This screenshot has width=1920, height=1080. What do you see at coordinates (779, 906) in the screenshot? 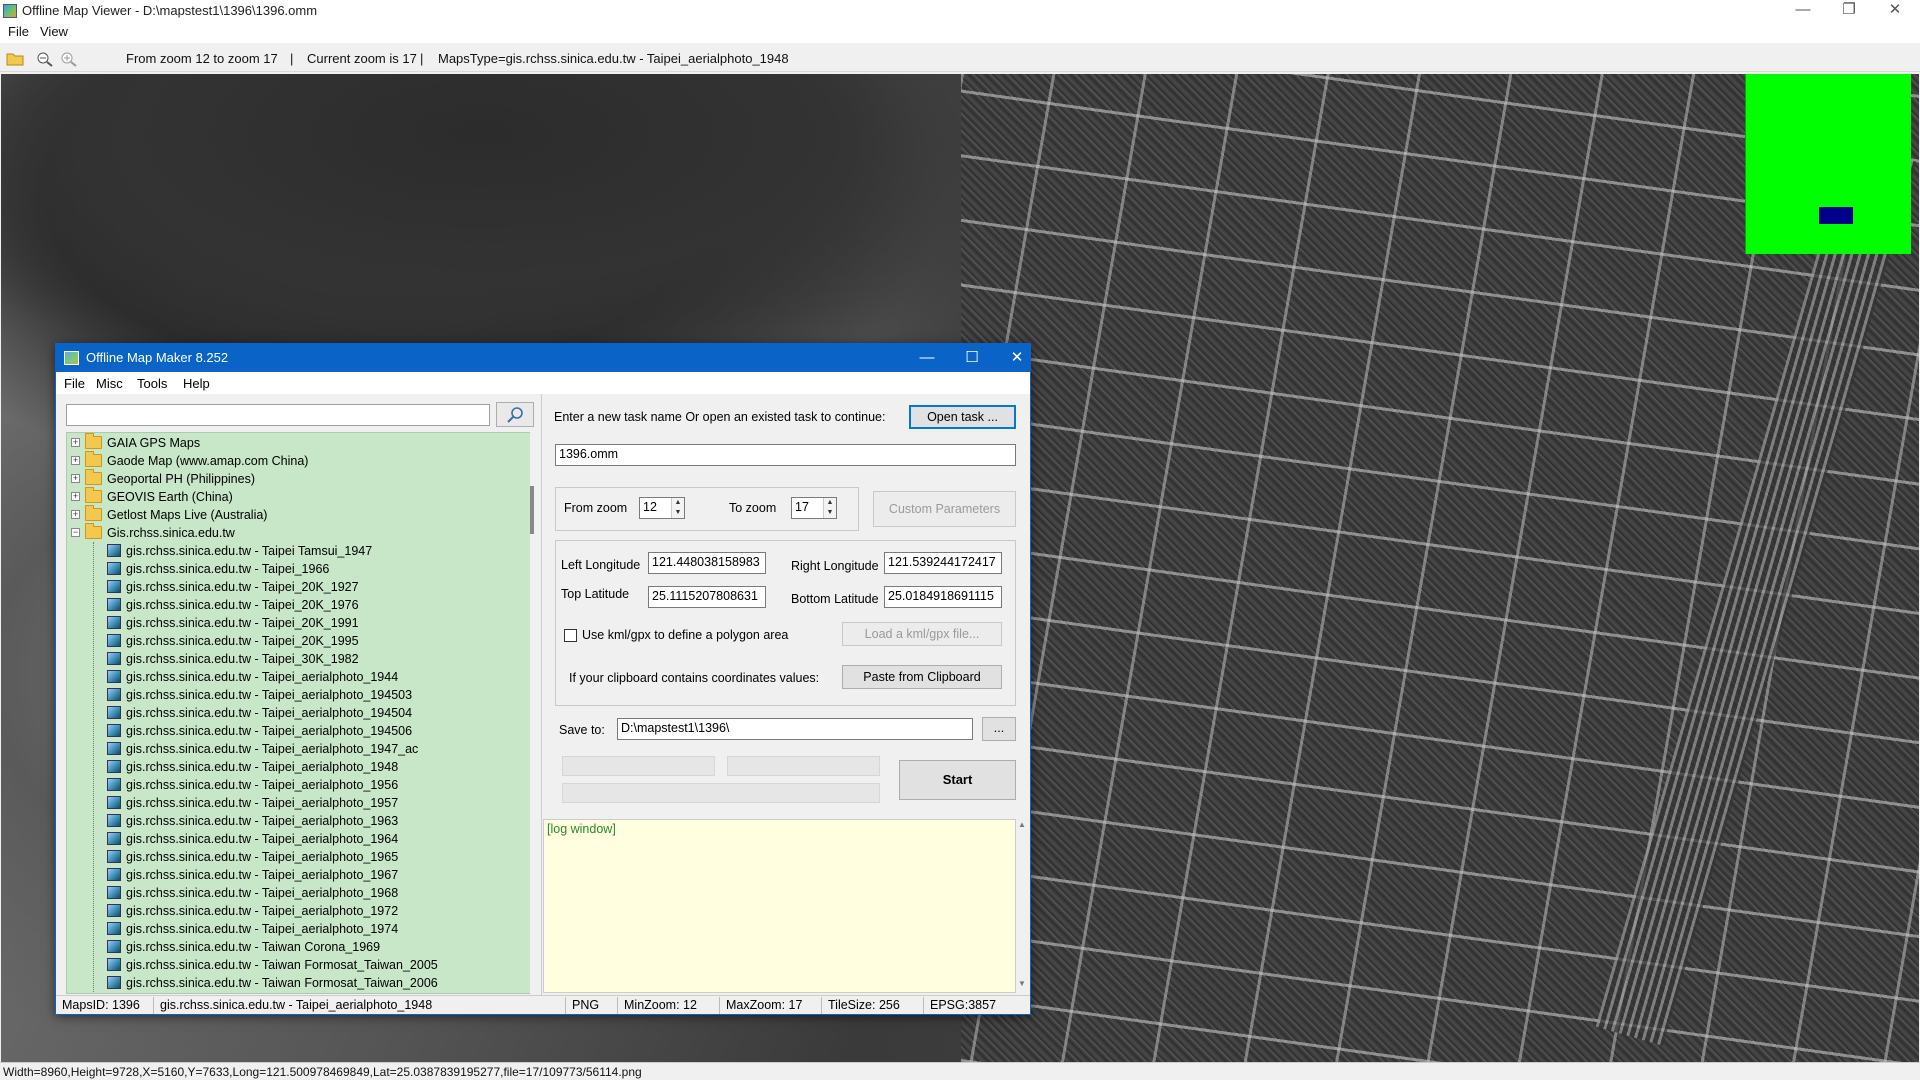
I see `log-window: [log window]` at bounding box center [779, 906].